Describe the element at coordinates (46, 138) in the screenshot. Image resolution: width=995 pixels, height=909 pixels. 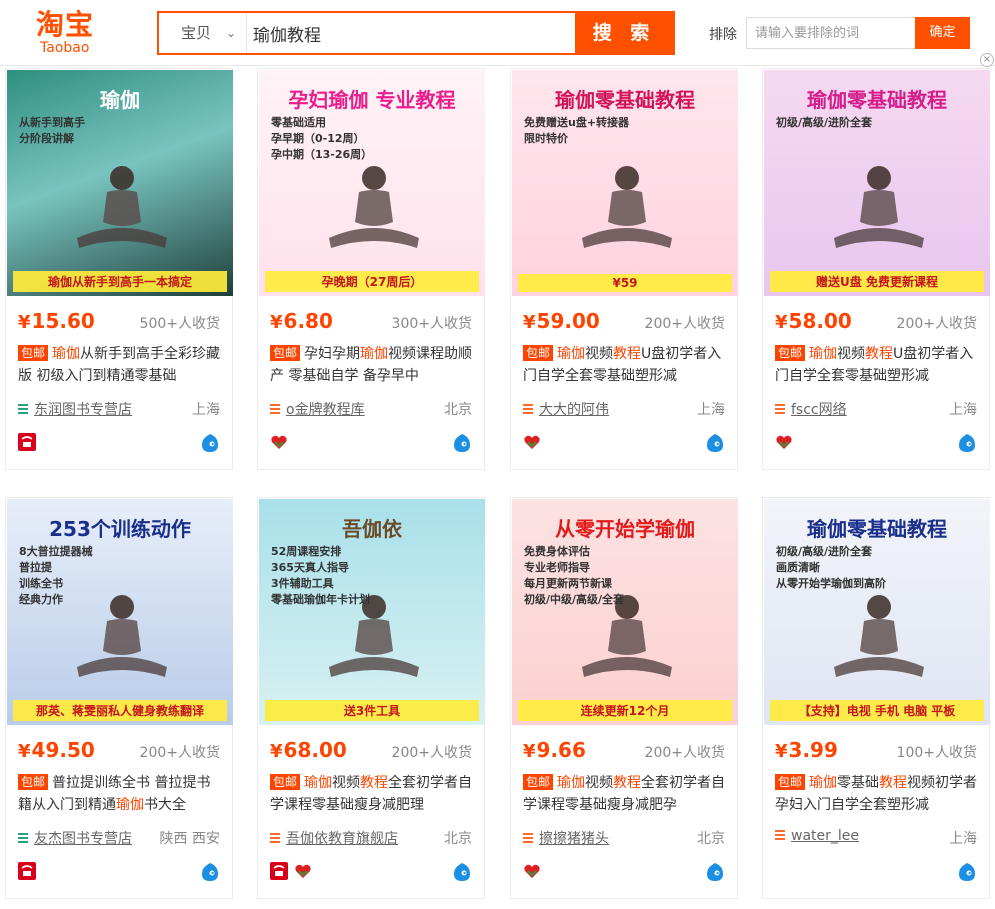
I see `image-caption-text: 分阶段讲解` at that location.